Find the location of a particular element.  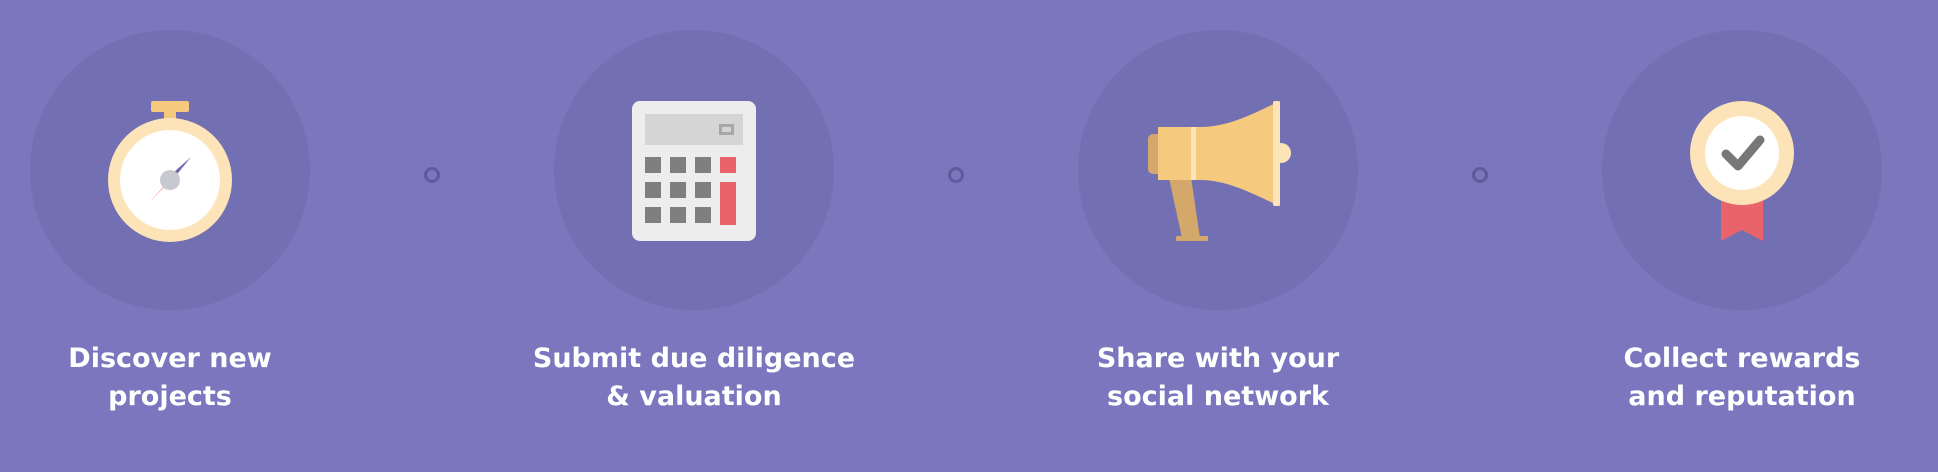

step-label: Submit due diligence & valuation is located at coordinates (694, 377).